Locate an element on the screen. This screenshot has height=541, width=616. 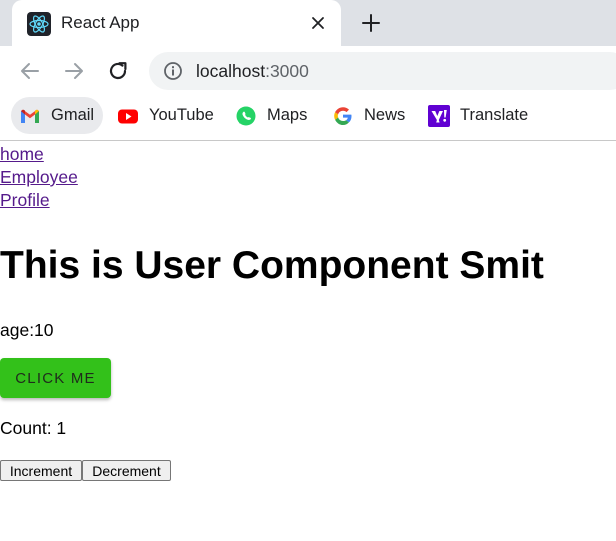
bookmark-label: Gmail is located at coordinates (73, 115).